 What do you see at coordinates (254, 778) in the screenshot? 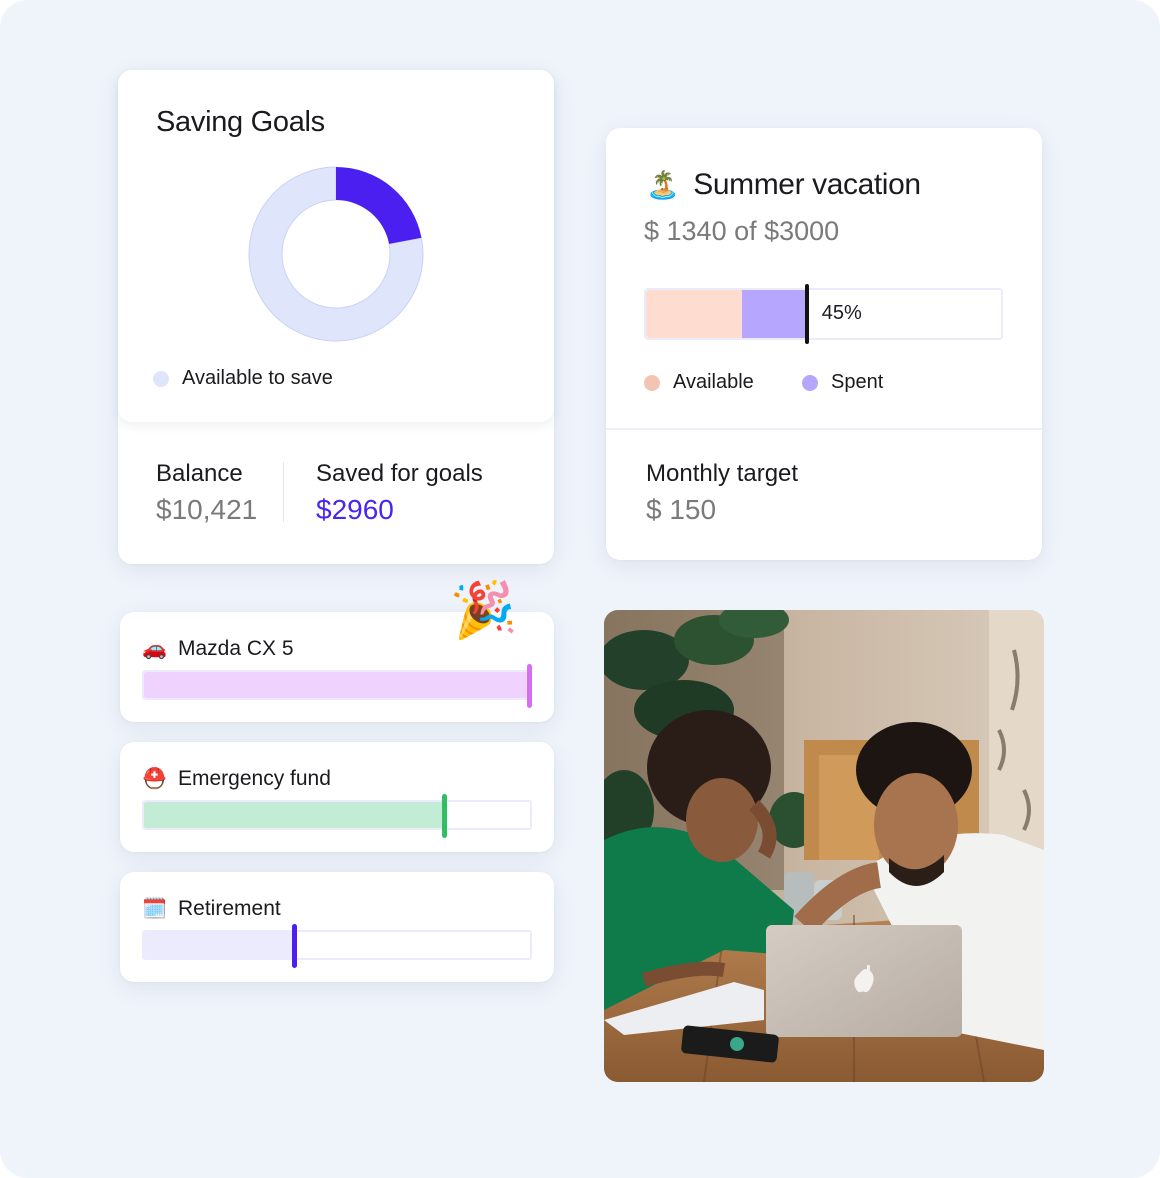
I see `goal-name-text: Emergency fund` at bounding box center [254, 778].